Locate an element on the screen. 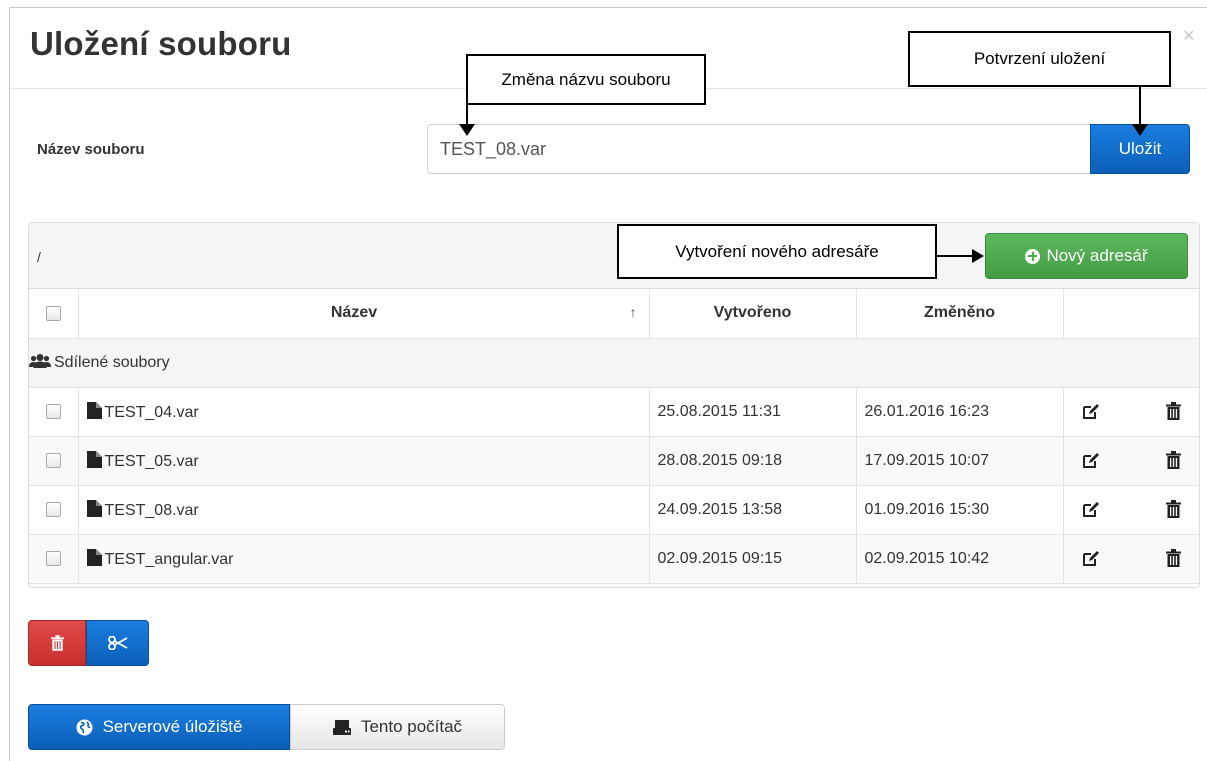 This screenshot has height=761, width=1207. hdd-icon is located at coordinates (341, 727).